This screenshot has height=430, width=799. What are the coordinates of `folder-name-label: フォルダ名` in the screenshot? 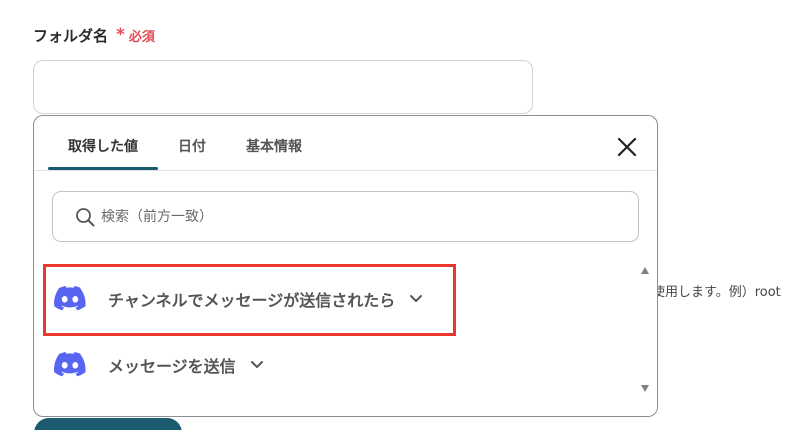 It's located at (71, 36).